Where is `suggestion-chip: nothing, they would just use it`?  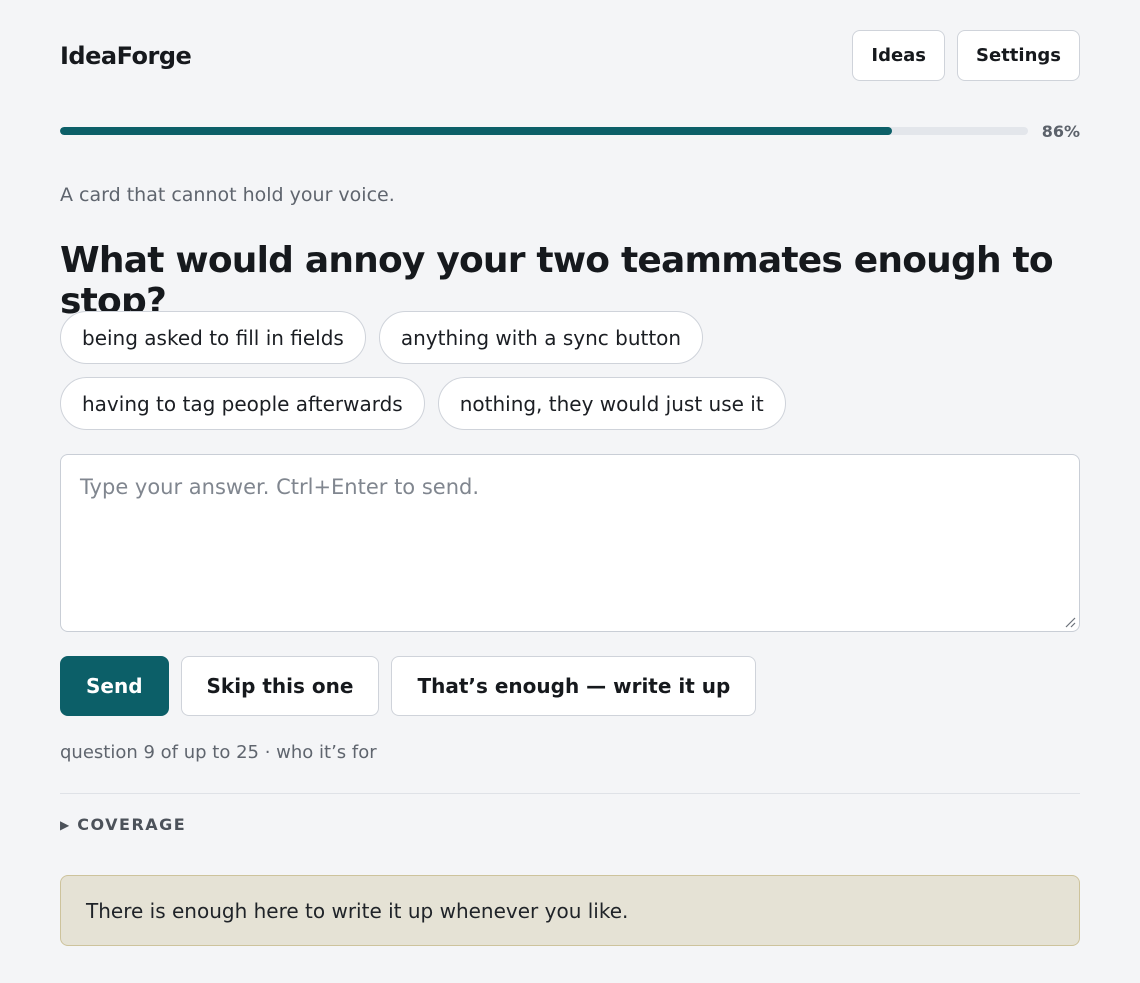 suggestion-chip: nothing, they would just use it is located at coordinates (611, 403).